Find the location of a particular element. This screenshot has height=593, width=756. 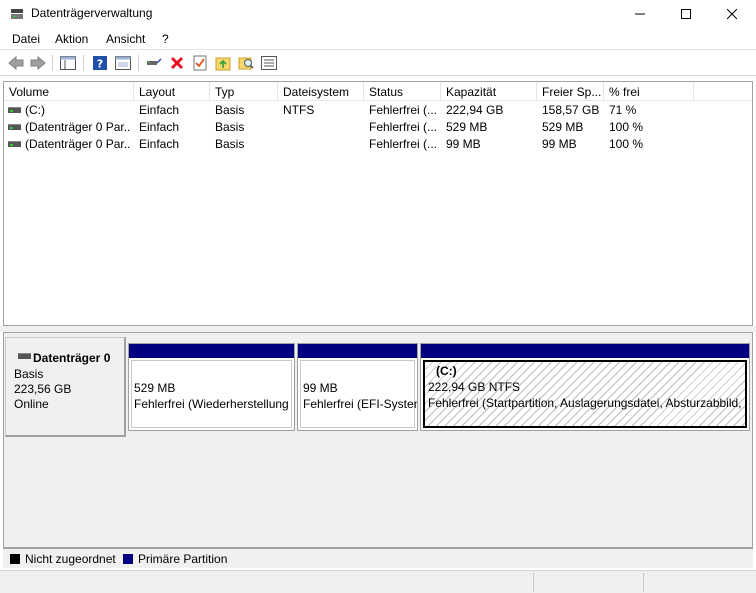

legend-swatch-unallocated is located at coordinates (15, 559).